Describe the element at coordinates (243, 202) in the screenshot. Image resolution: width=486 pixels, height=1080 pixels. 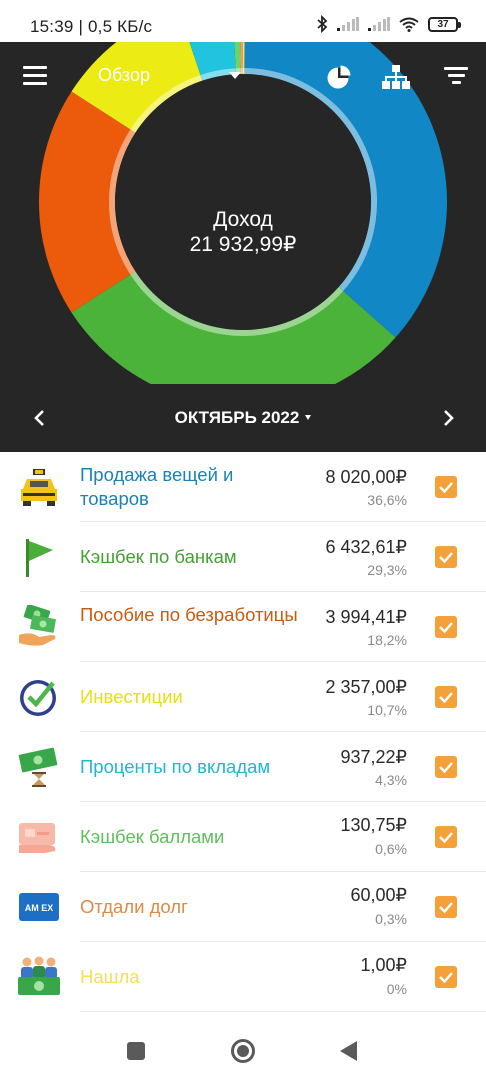
I see `donut-hole` at that location.